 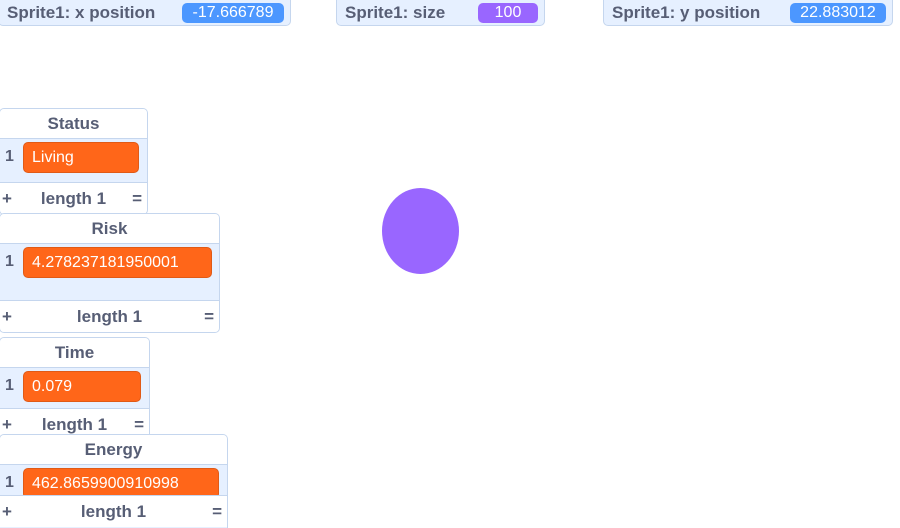 I want to click on size-label: Sprite1: size, so click(x=395, y=12).